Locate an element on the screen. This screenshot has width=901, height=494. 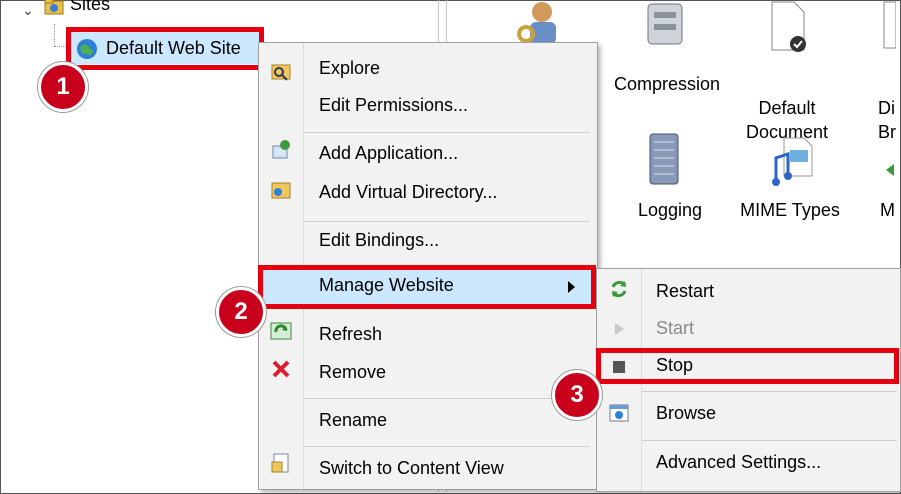
menu-item-explore: Explore is located at coordinates (349, 68).